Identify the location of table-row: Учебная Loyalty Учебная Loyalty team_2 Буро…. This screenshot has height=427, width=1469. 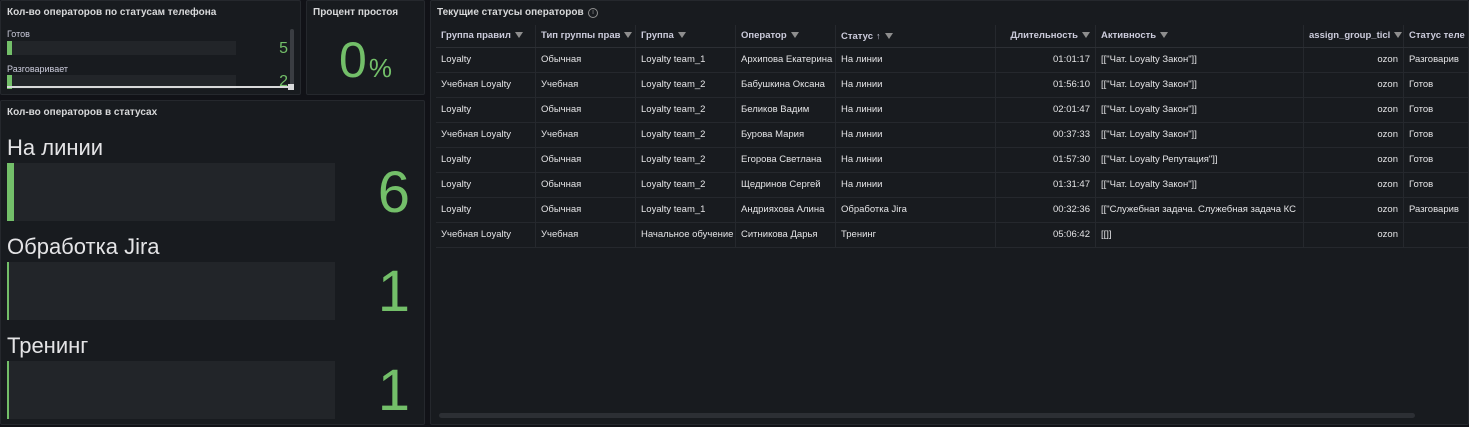
(952, 135).